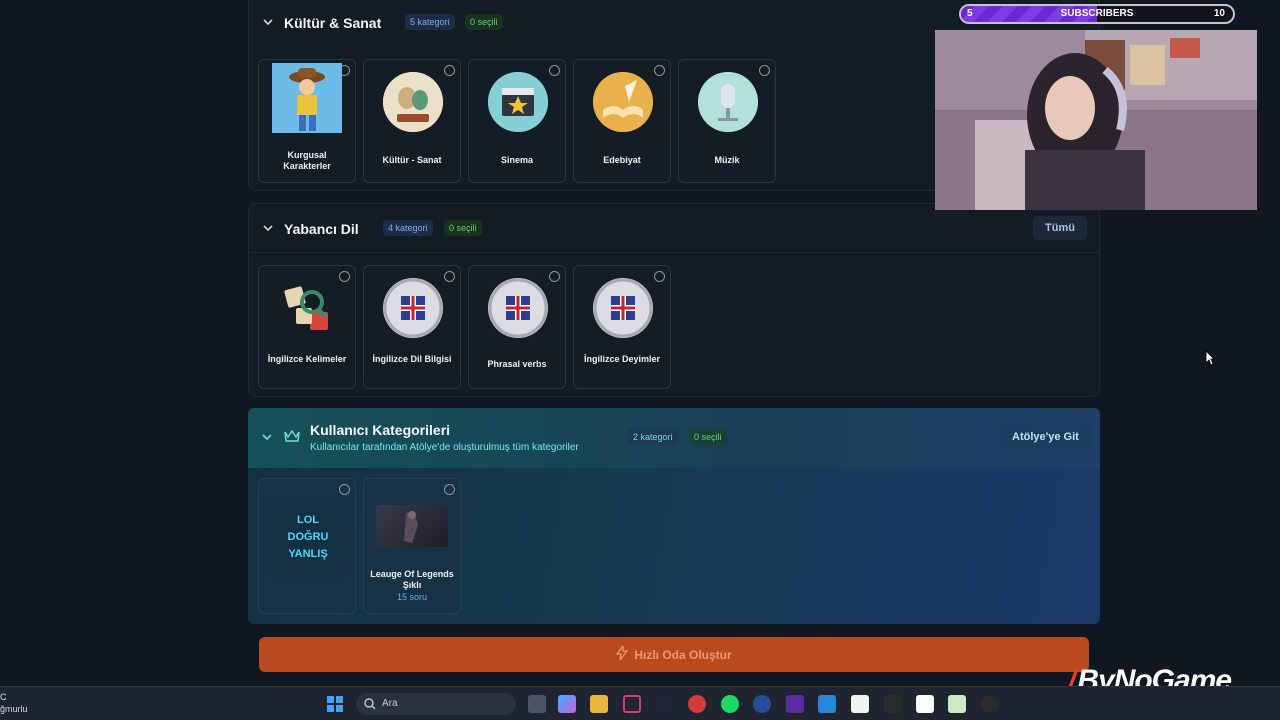 Image resolution: width=1280 pixels, height=720 pixels. Describe the element at coordinates (957, 704) in the screenshot. I see `chat-app-icon` at that location.